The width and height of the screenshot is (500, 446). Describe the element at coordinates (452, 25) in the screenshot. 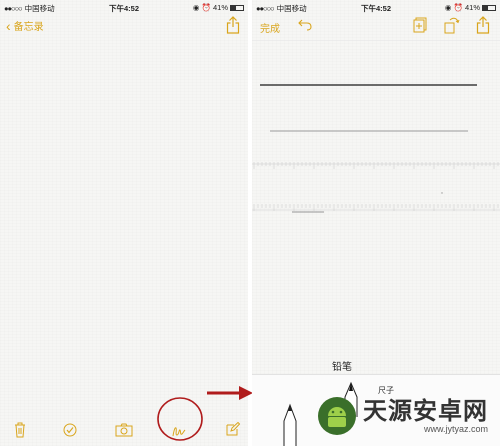

I see `rotate-icon` at that location.